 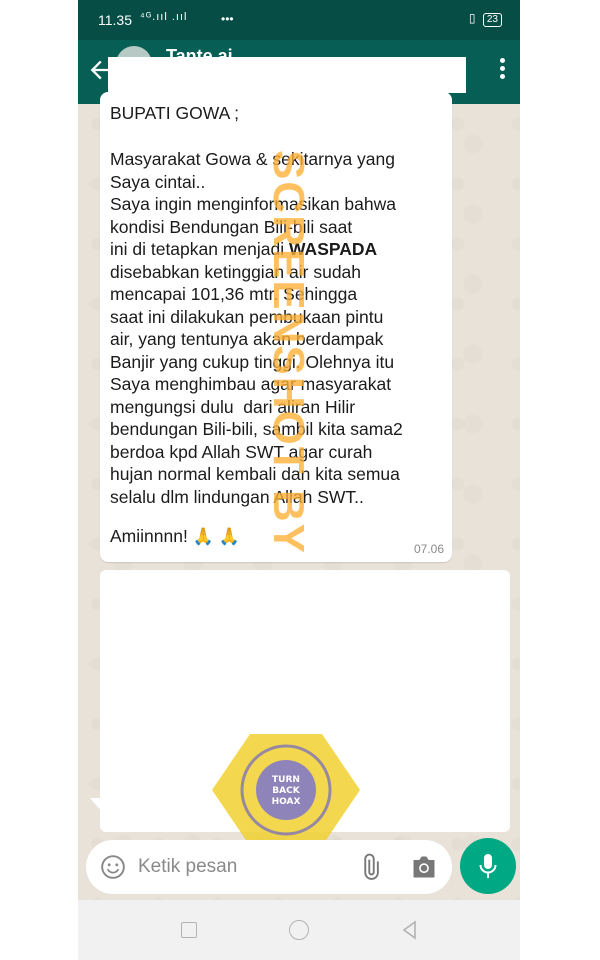 I want to click on status-time: 11.35, so click(x=115, y=20).